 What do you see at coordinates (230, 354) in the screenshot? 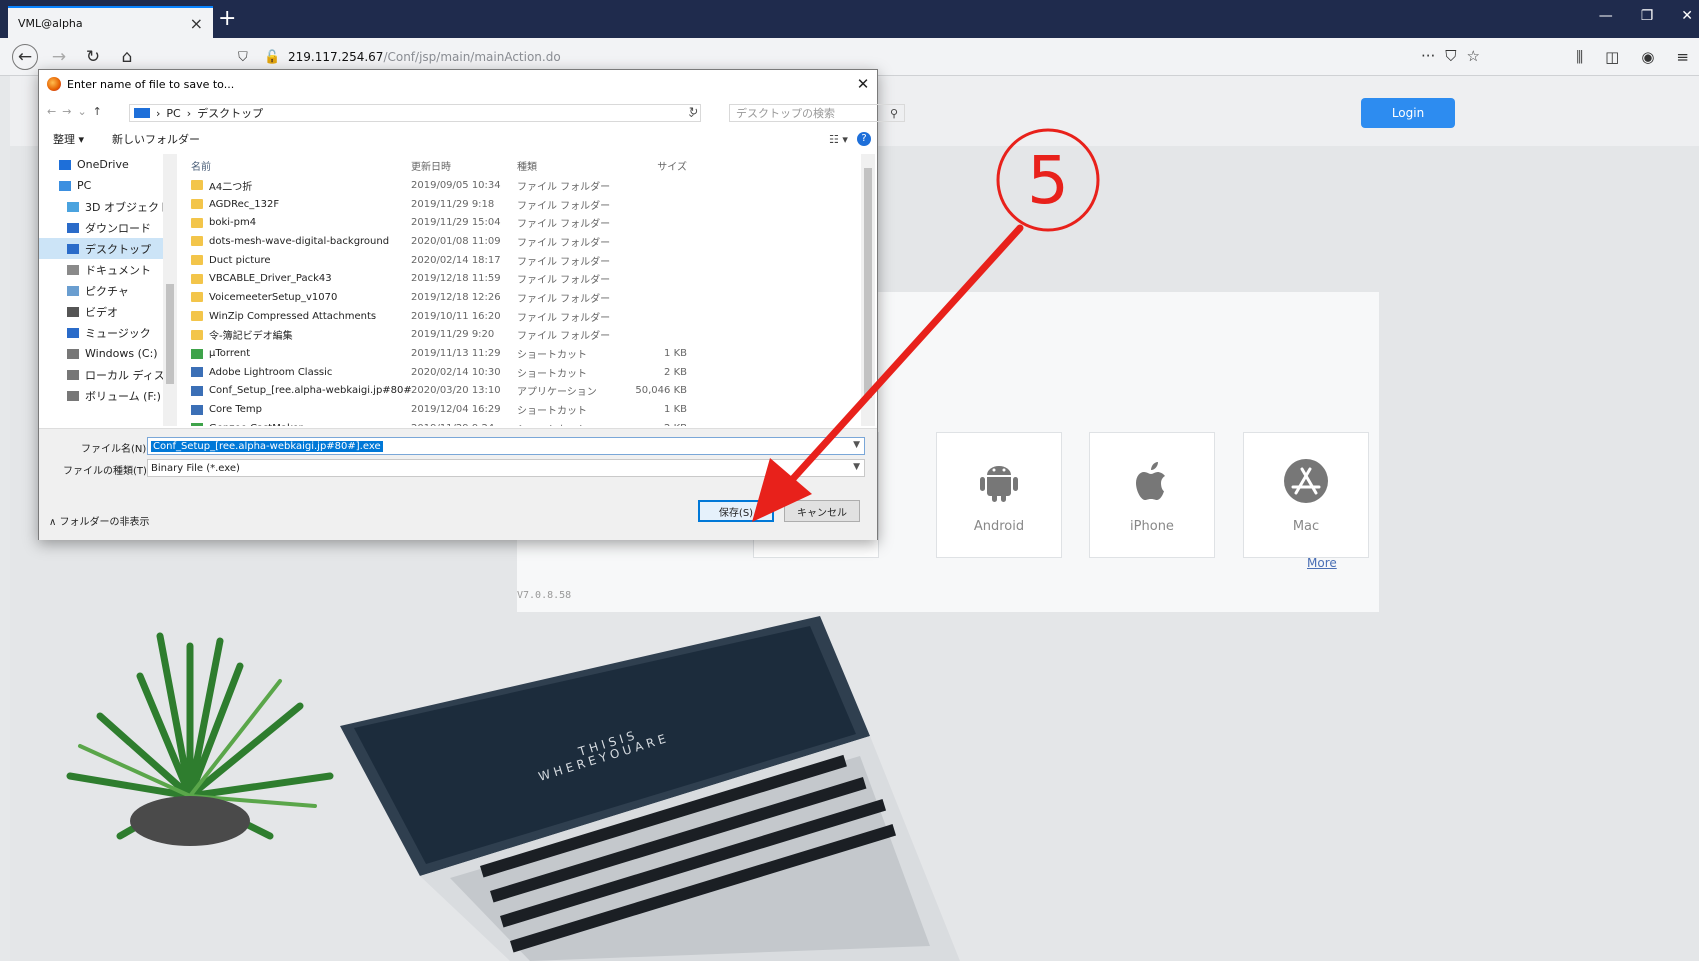
I see `file-name: µTorrent` at bounding box center [230, 354].